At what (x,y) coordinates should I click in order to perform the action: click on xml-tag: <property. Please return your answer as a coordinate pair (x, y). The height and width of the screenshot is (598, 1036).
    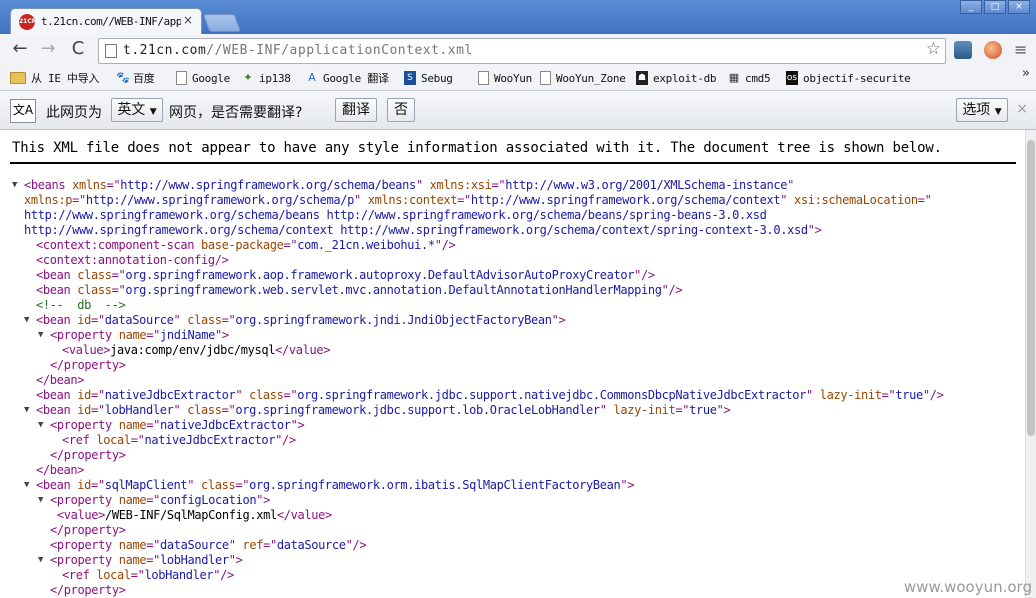
    Looking at the image, I should click on (84, 560).